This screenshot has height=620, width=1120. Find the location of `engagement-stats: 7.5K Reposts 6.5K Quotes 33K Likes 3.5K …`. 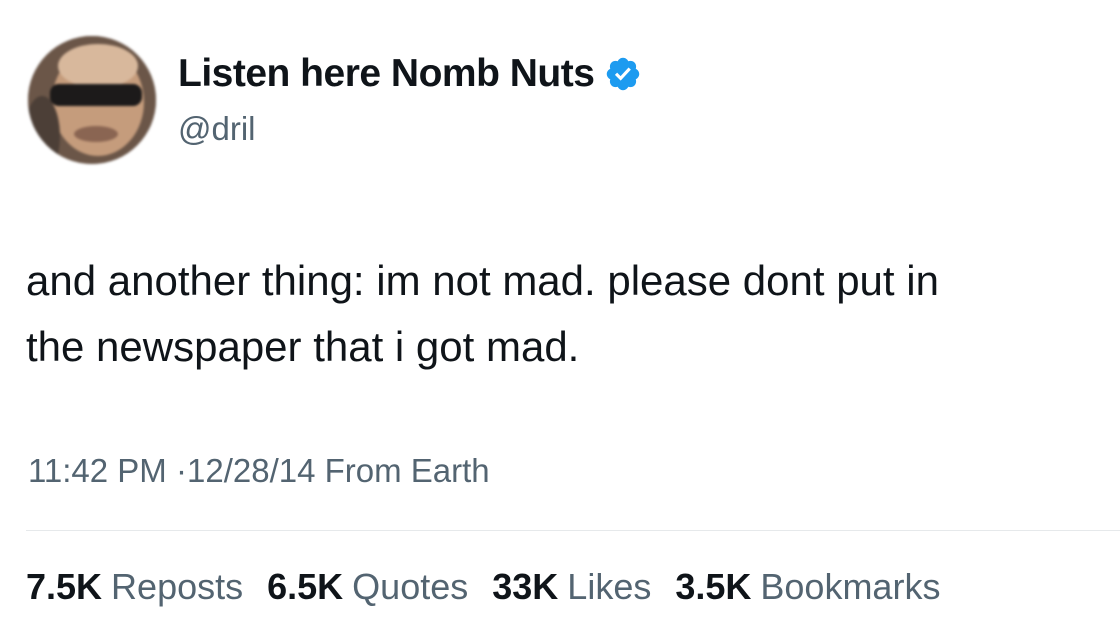

engagement-stats: 7.5K Reposts 6.5K Quotes 33K Likes 3.5K … is located at coordinates (483, 587).